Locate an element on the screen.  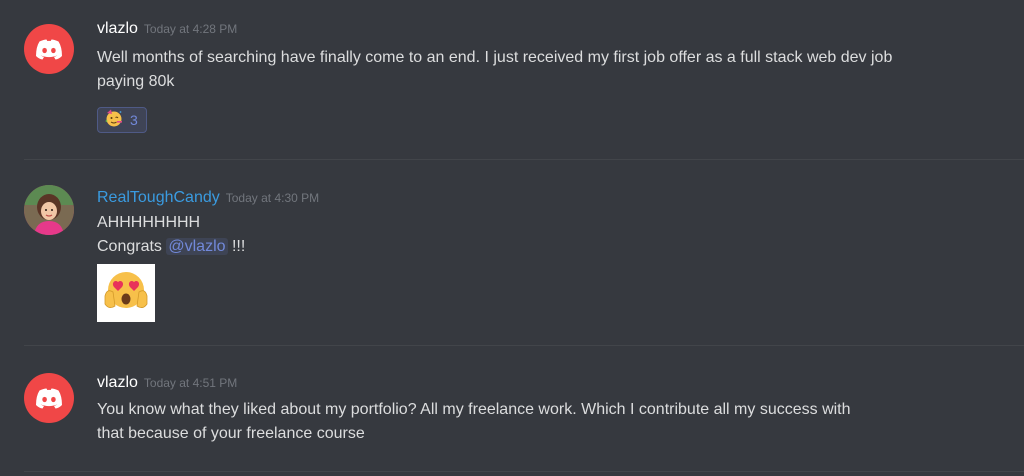
message-line: Congrats @vlazlo !!! is located at coordinates (171, 247).